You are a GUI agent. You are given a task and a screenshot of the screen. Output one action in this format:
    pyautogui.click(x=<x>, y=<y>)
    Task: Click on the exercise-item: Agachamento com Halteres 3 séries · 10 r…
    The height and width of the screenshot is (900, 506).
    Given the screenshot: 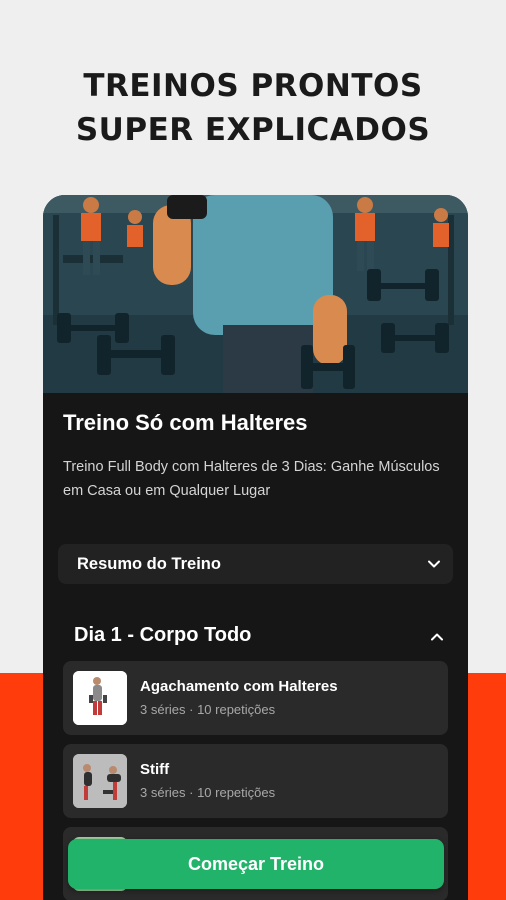 What is the action you would take?
    pyautogui.click(x=255, y=698)
    